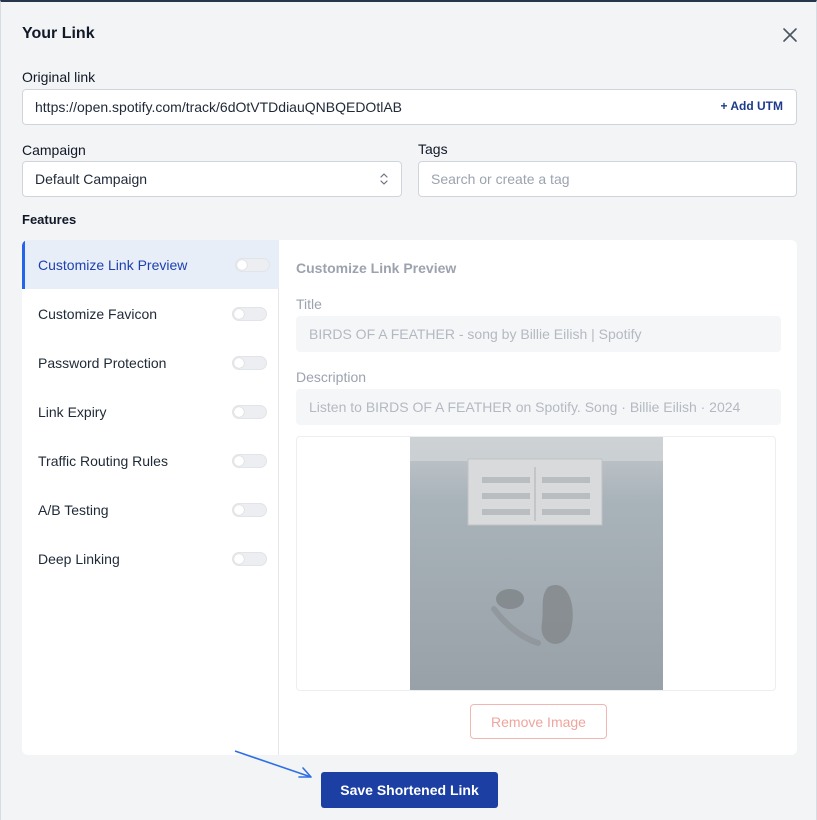 The image size is (817, 820). I want to click on feature-label: Traffic Routing Rules, so click(103, 460).